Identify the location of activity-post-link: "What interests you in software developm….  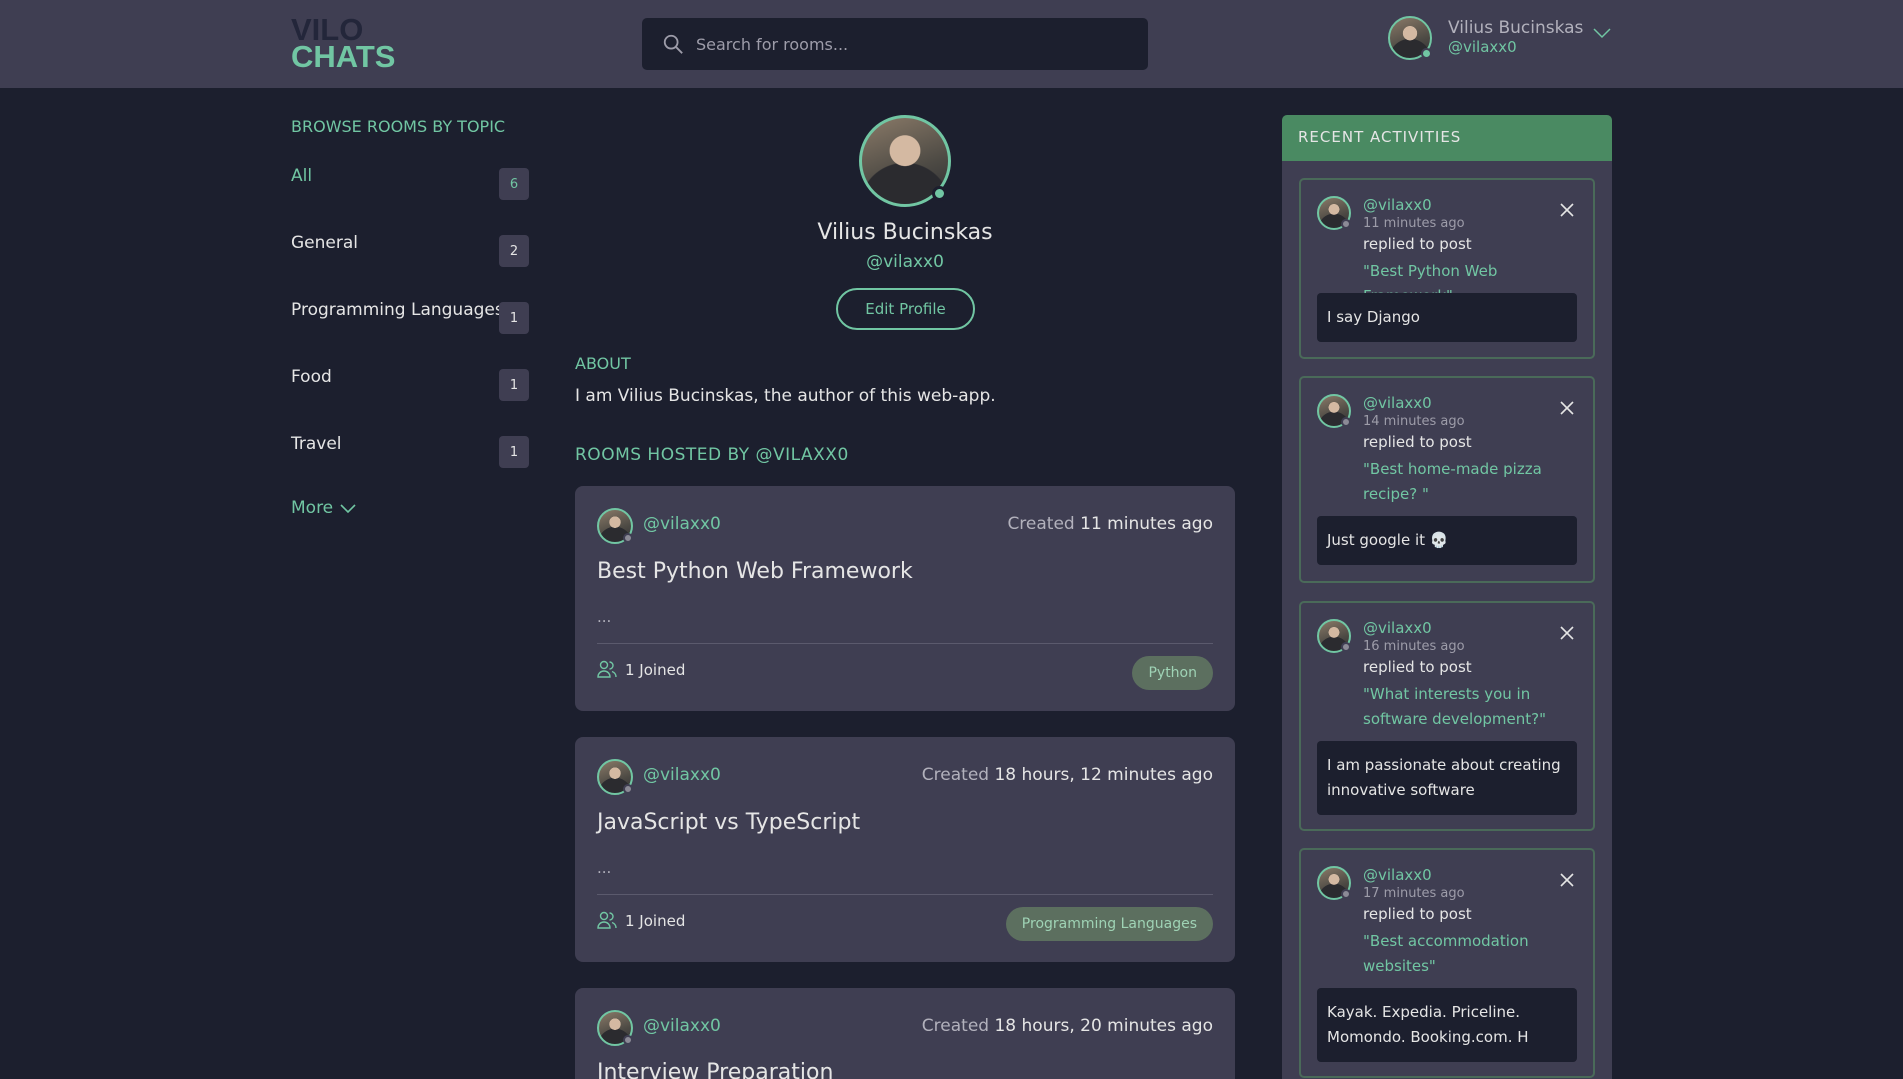
(1473, 707).